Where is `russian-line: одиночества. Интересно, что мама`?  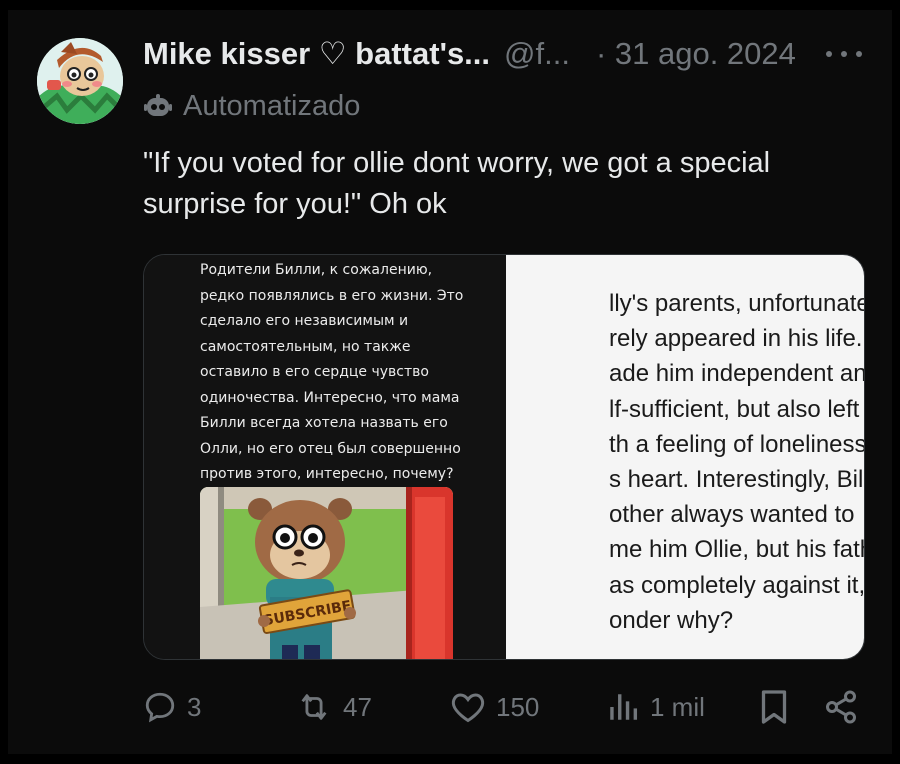
russian-line: одиночества. Интересно, что мама is located at coordinates (330, 397).